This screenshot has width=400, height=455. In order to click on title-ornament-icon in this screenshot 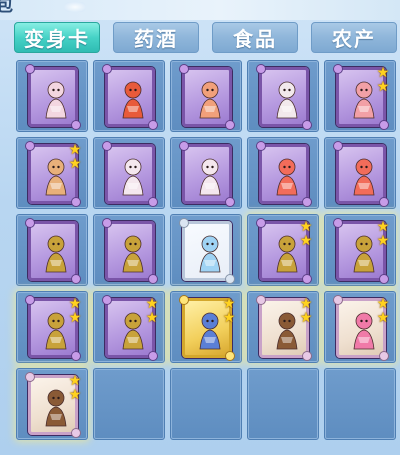, I will do `click(75, 7)`.